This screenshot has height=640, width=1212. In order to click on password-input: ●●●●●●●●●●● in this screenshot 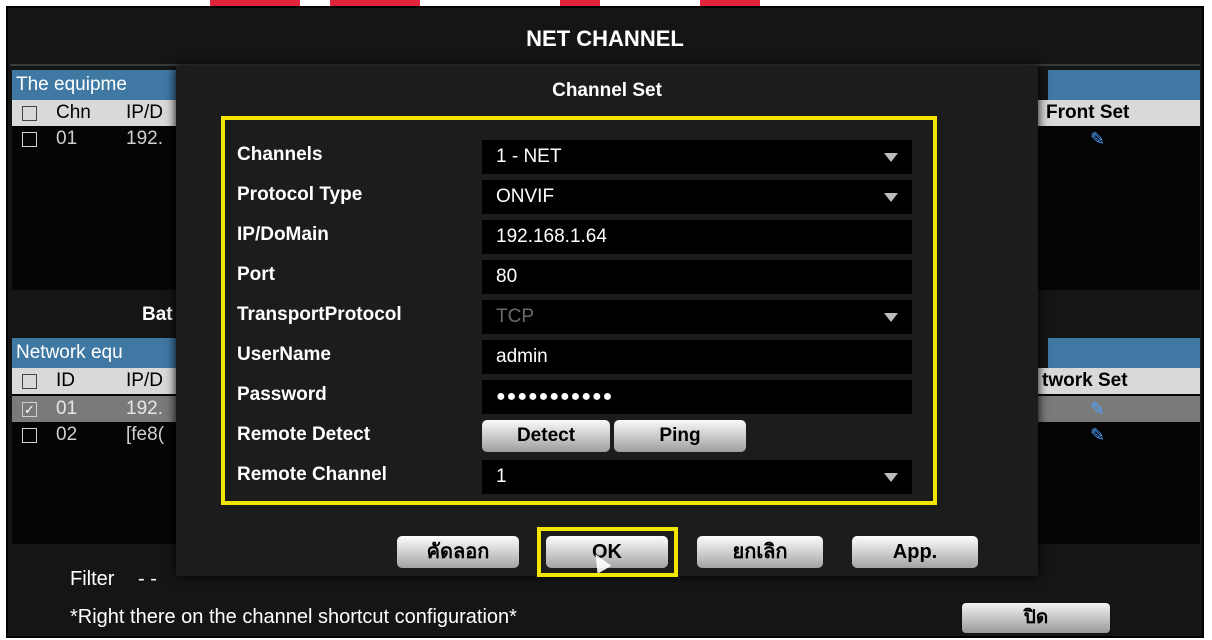, I will do `click(697, 397)`.